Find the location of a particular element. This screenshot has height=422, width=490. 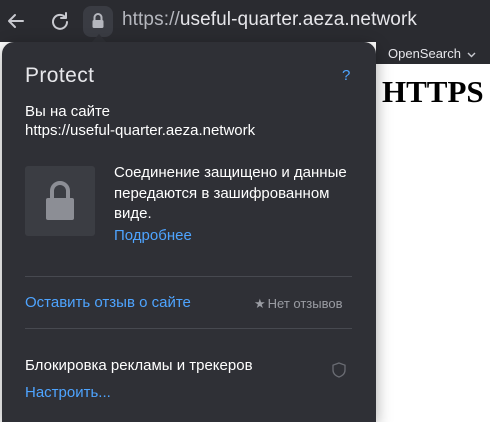

back-arrow-icon is located at coordinates (16, 21).